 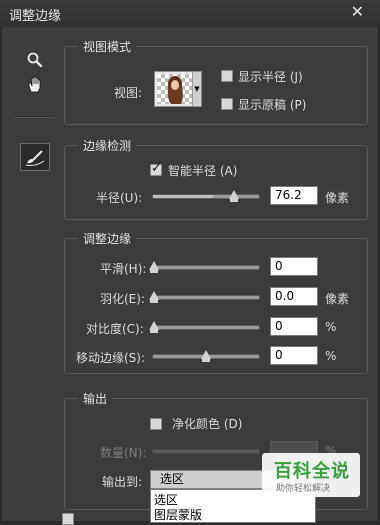 What do you see at coordinates (95, 398) in the screenshot?
I see `output-legend: 输出` at bounding box center [95, 398].